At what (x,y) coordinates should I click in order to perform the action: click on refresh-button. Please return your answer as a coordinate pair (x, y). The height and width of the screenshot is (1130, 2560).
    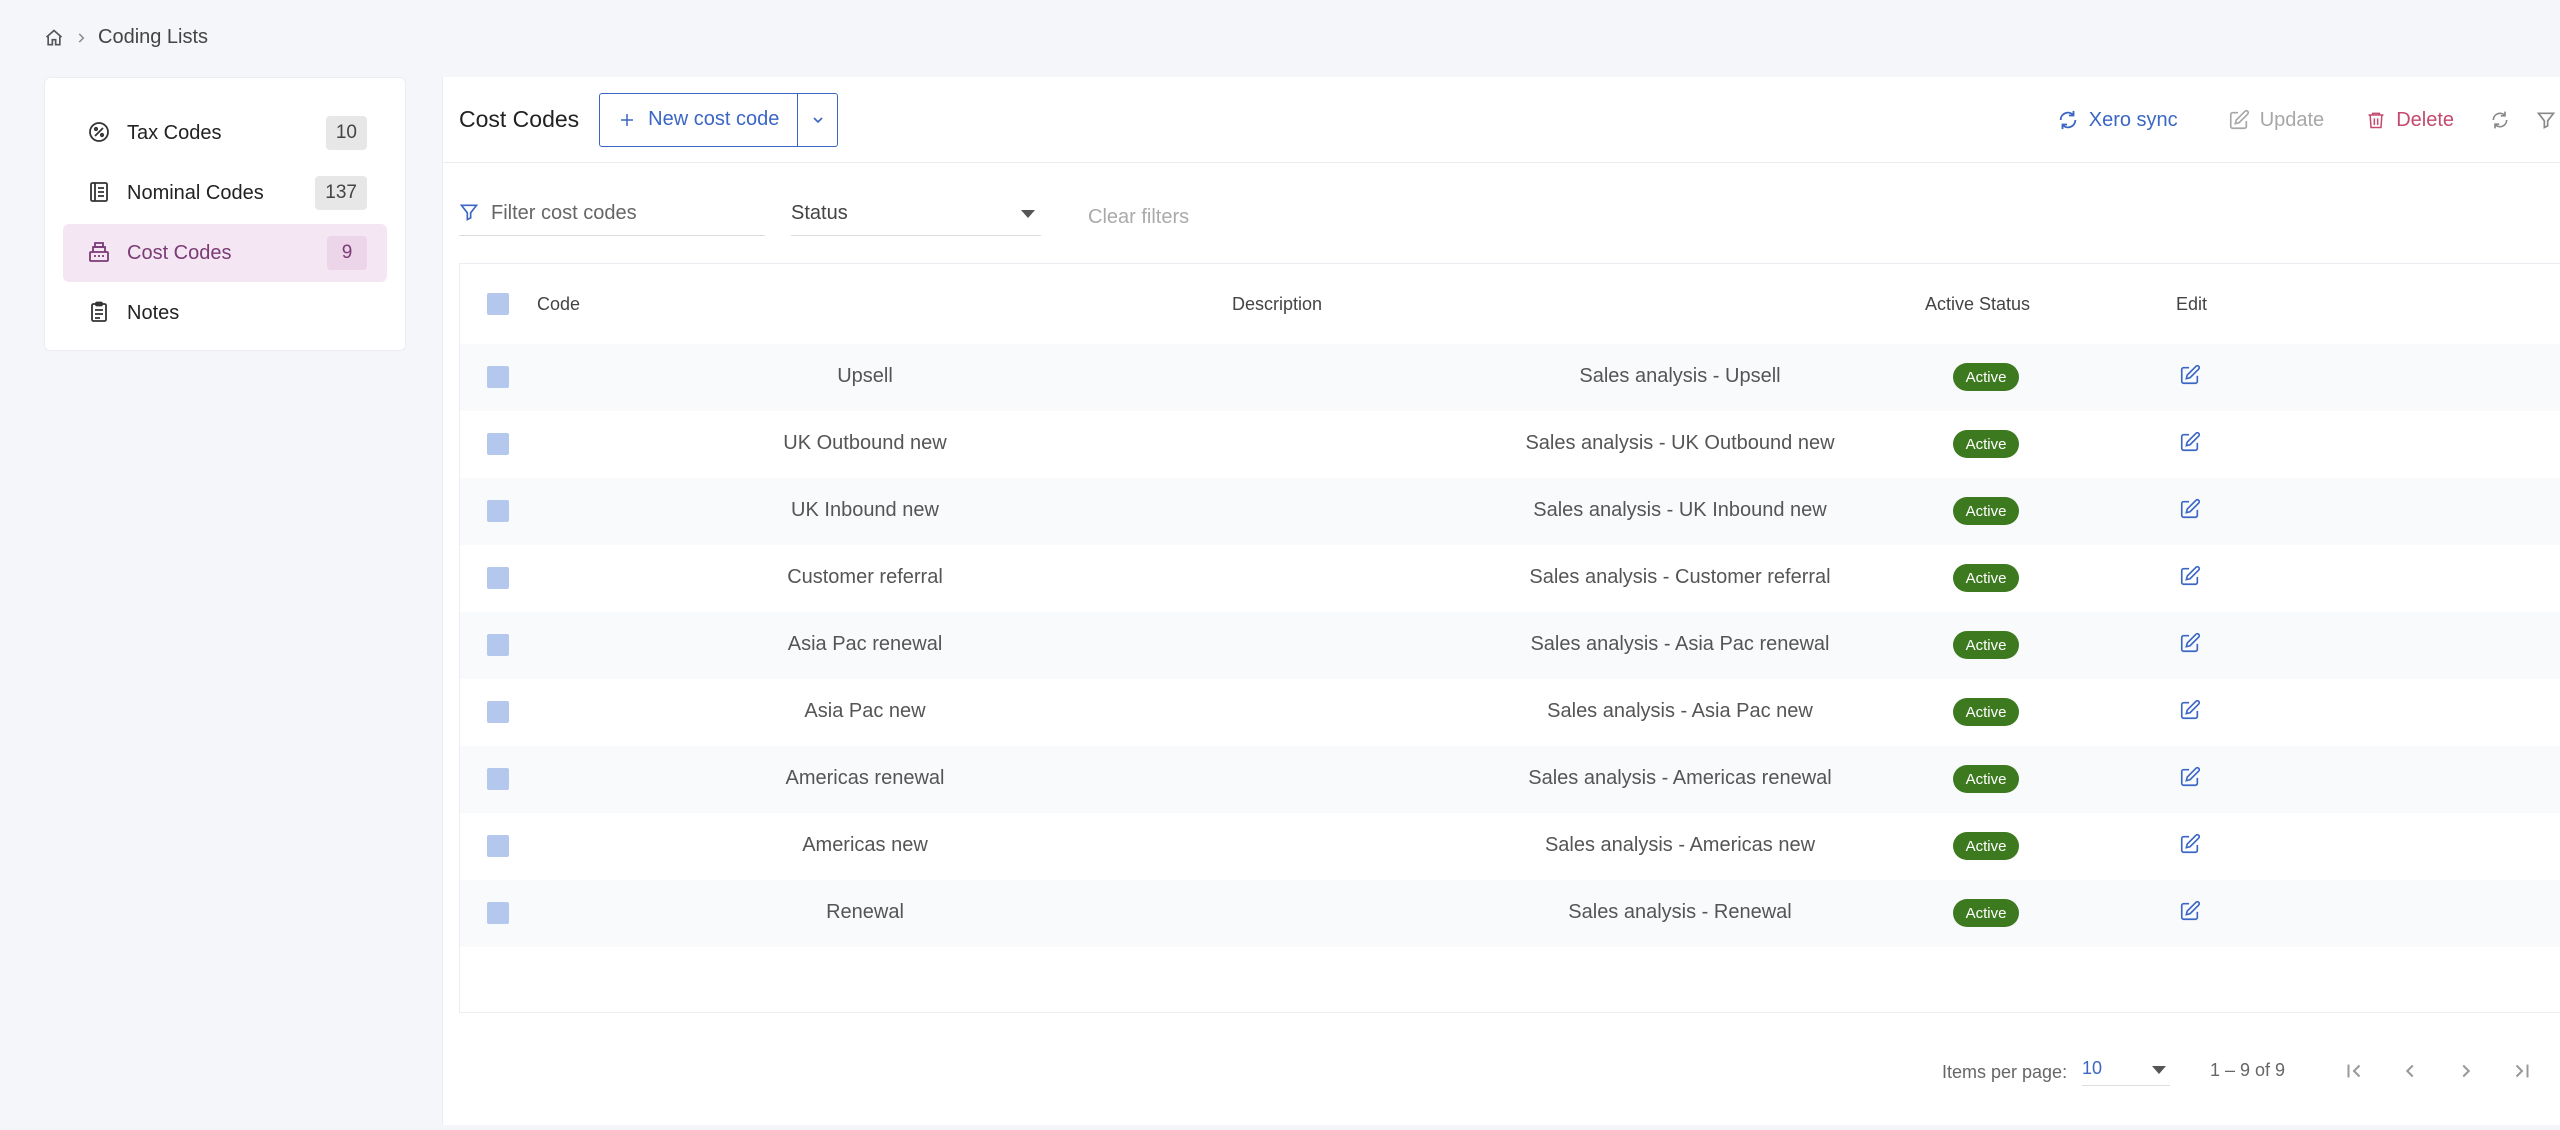
    Looking at the image, I should click on (2500, 120).